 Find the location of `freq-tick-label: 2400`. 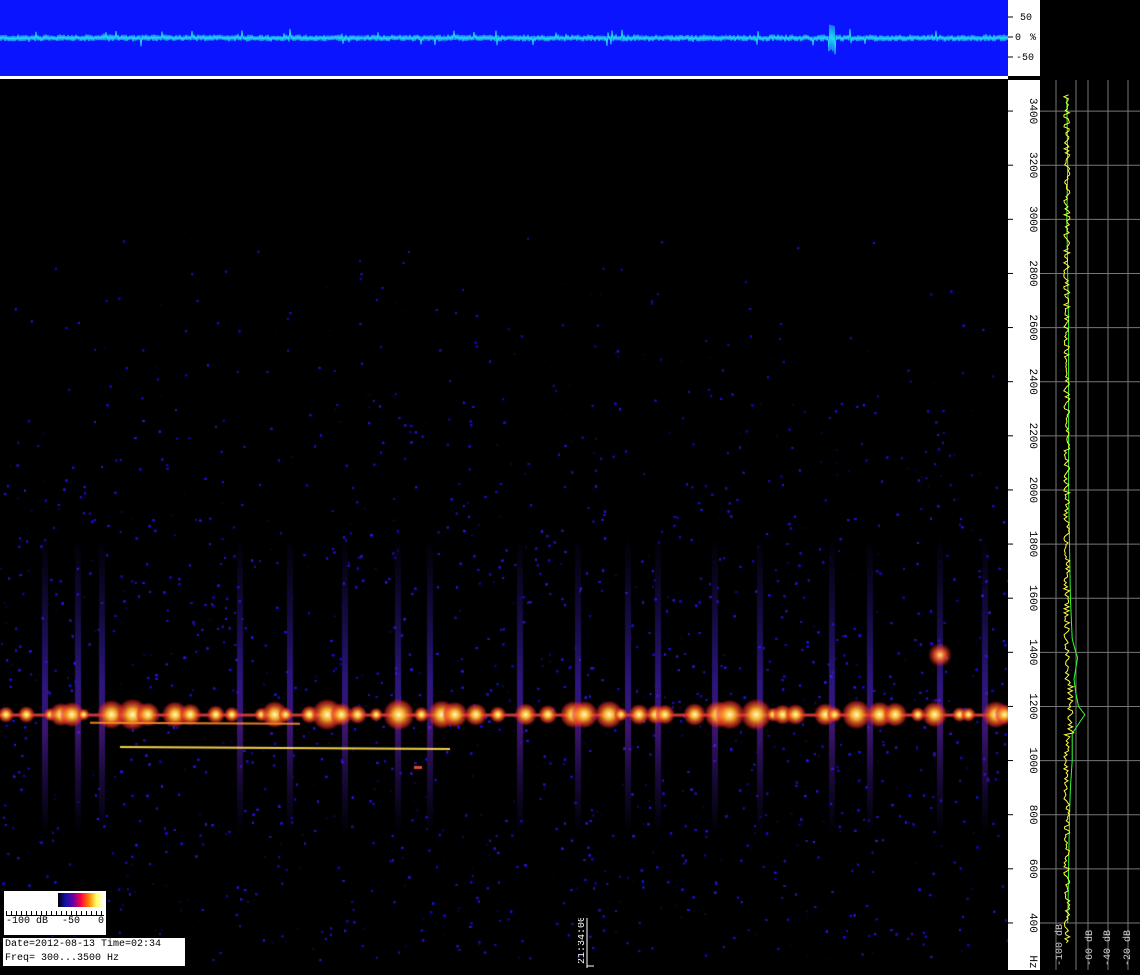

freq-tick-label: 2400 is located at coordinates (1032, 381).